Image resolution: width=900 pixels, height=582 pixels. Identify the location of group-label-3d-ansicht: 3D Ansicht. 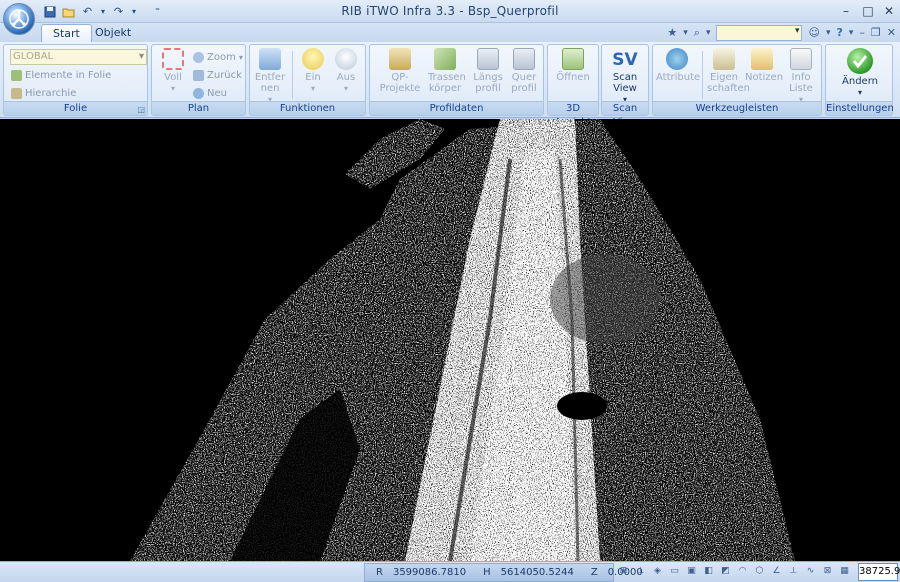
(573, 114).